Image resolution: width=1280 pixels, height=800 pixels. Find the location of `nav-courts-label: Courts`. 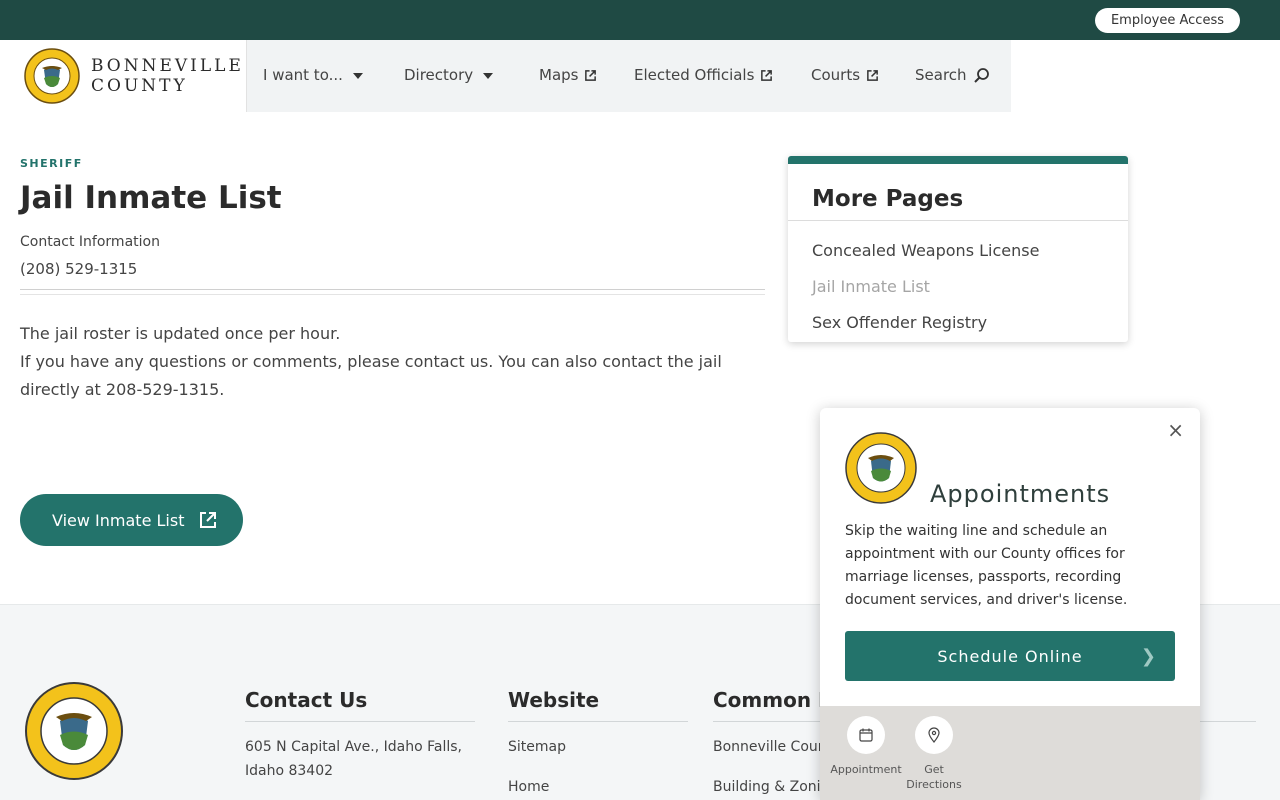

nav-courts-label: Courts is located at coordinates (836, 75).